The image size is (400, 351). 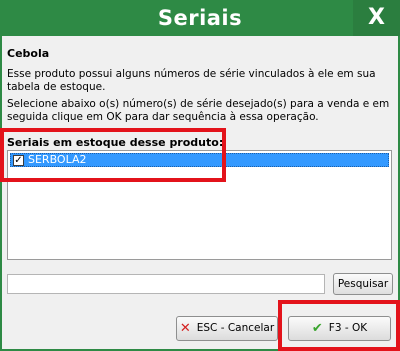 What do you see at coordinates (317, 328) in the screenshot?
I see `ok-check-icon: ✔` at bounding box center [317, 328].